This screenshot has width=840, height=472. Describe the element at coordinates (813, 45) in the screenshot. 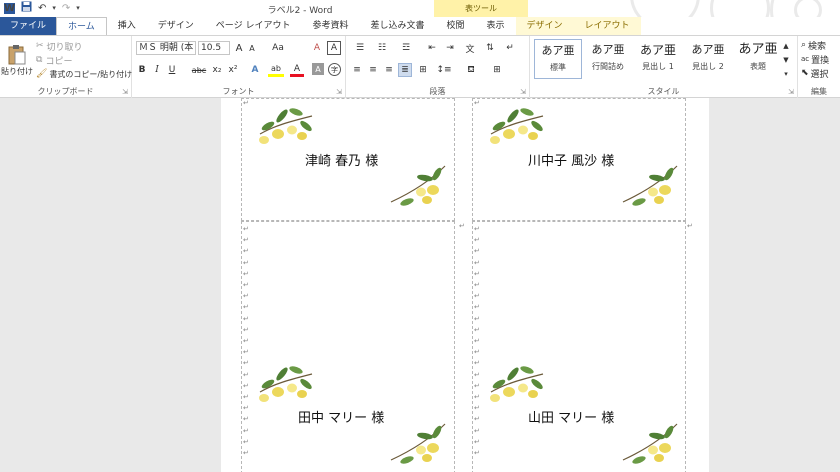

I see `find-button: ⌕ 検索` at that location.